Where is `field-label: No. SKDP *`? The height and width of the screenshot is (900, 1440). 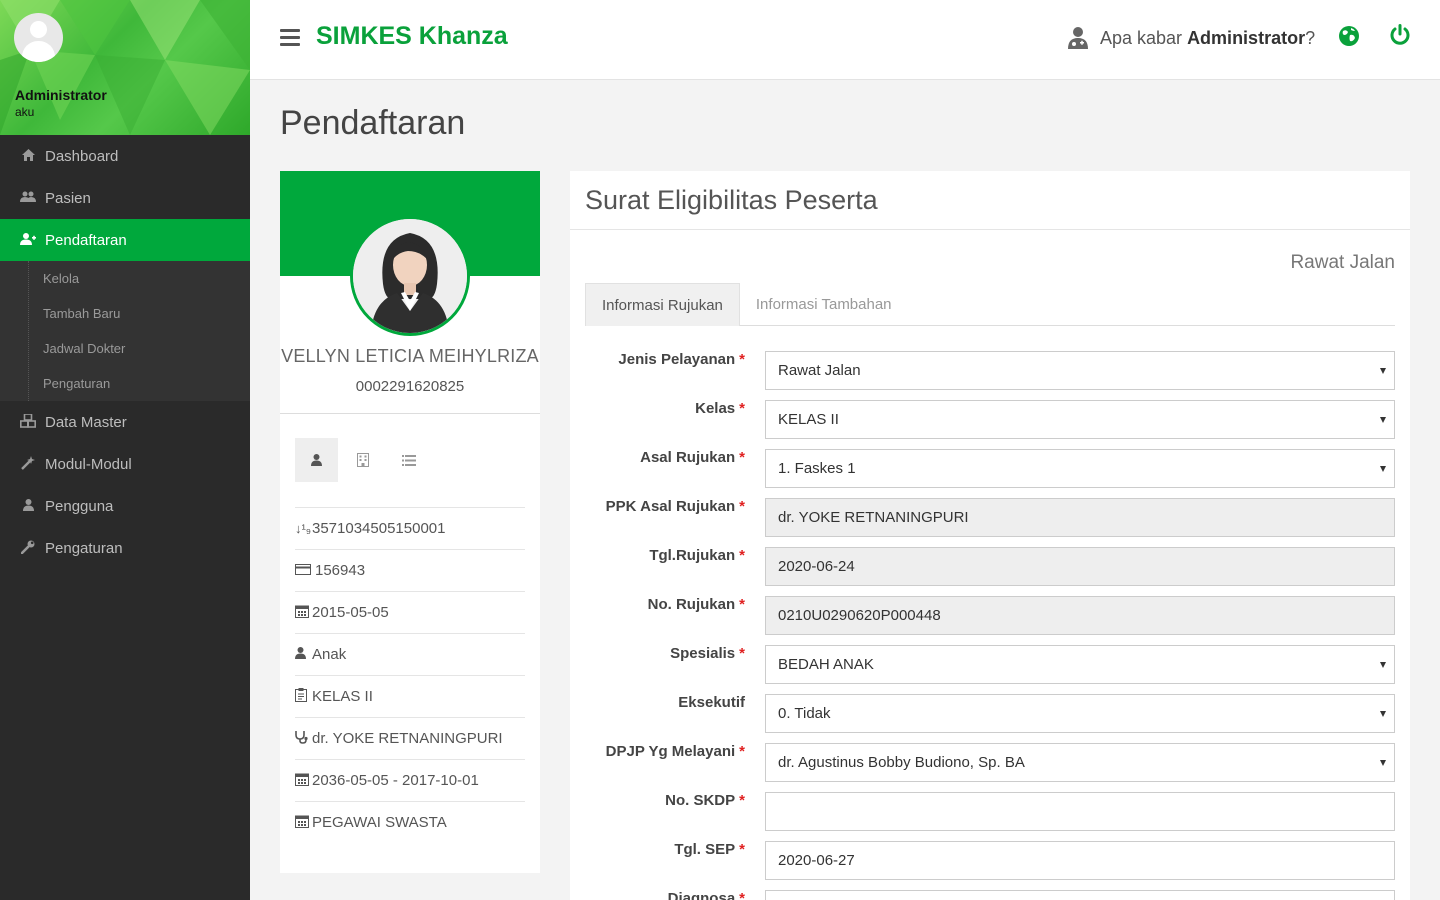 field-label: No. SKDP * is located at coordinates (705, 800).